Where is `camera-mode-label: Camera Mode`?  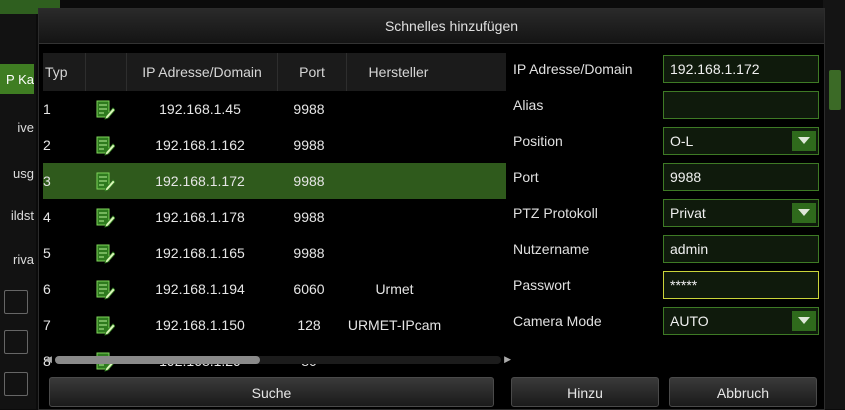
camera-mode-label: Camera Mode is located at coordinates (557, 321).